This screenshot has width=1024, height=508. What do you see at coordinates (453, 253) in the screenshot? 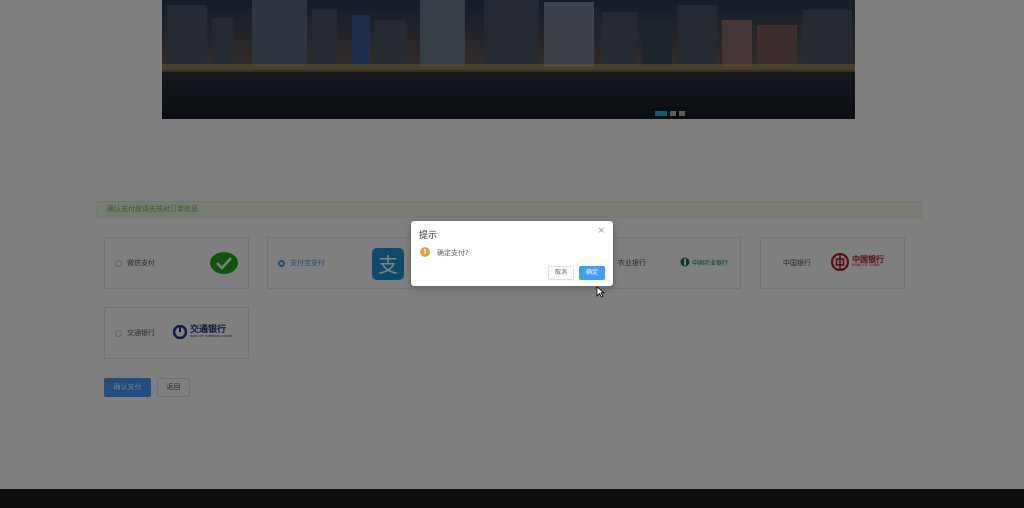
I see `dialog-message: 确定支付?` at bounding box center [453, 253].